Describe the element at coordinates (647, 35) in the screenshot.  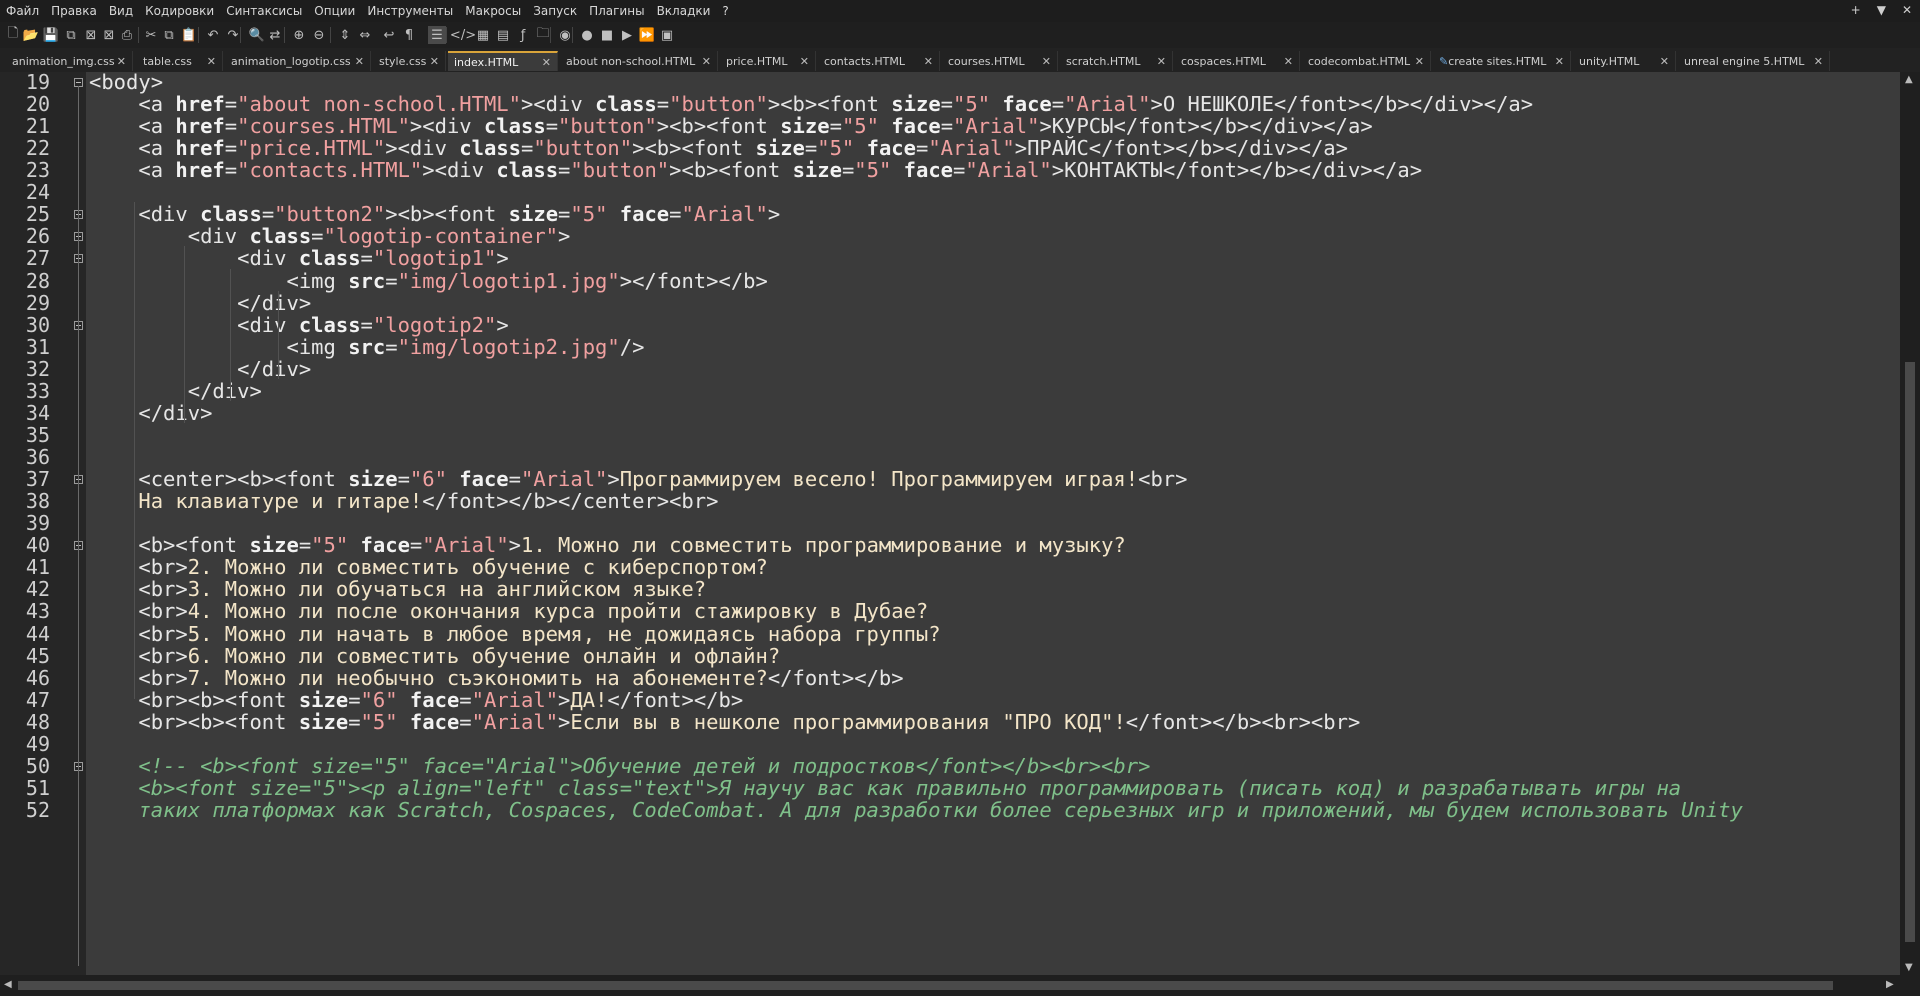
I see `run-macro-multiple-icon: ⏩` at that location.